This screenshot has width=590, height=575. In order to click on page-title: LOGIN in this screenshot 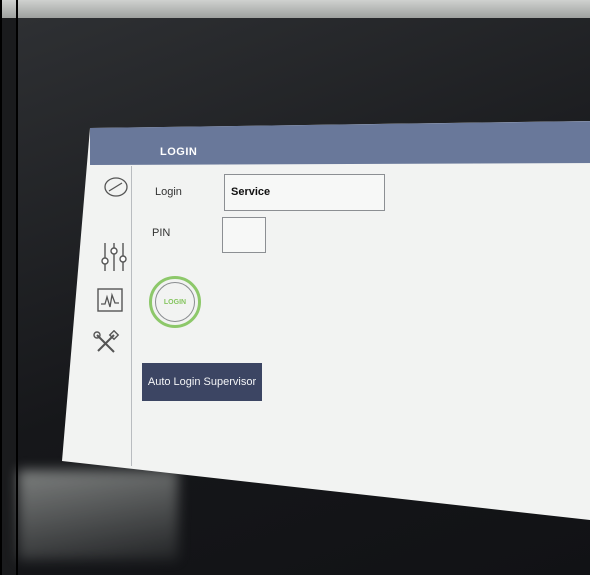, I will do `click(179, 152)`.